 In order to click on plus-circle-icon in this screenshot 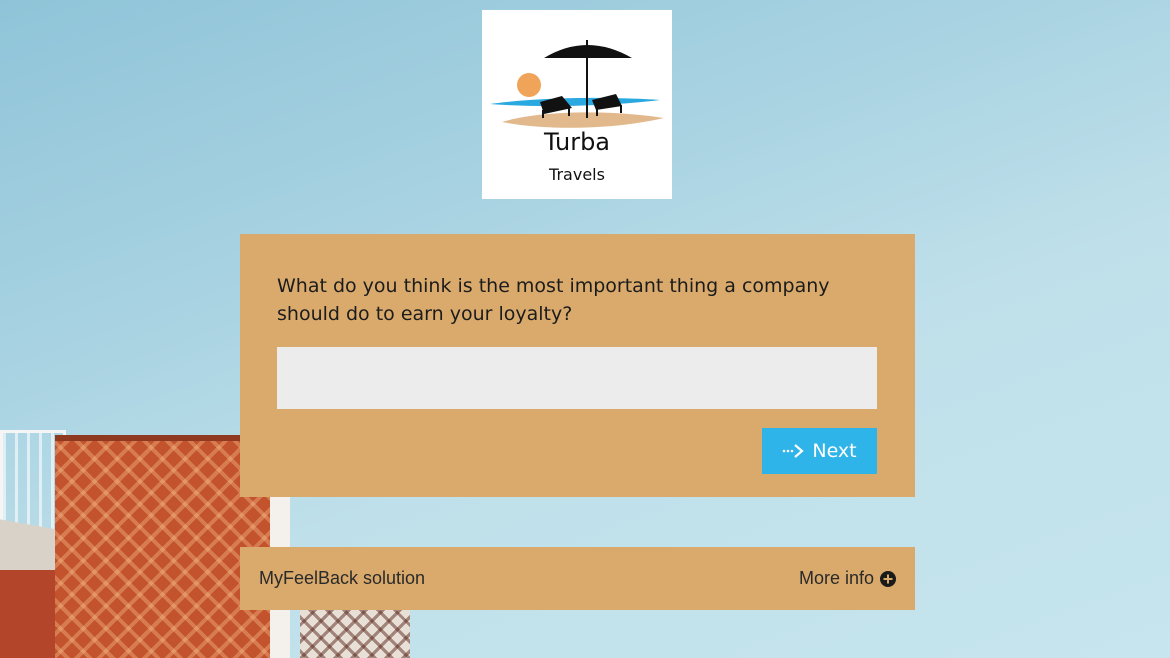, I will do `click(888, 578)`.